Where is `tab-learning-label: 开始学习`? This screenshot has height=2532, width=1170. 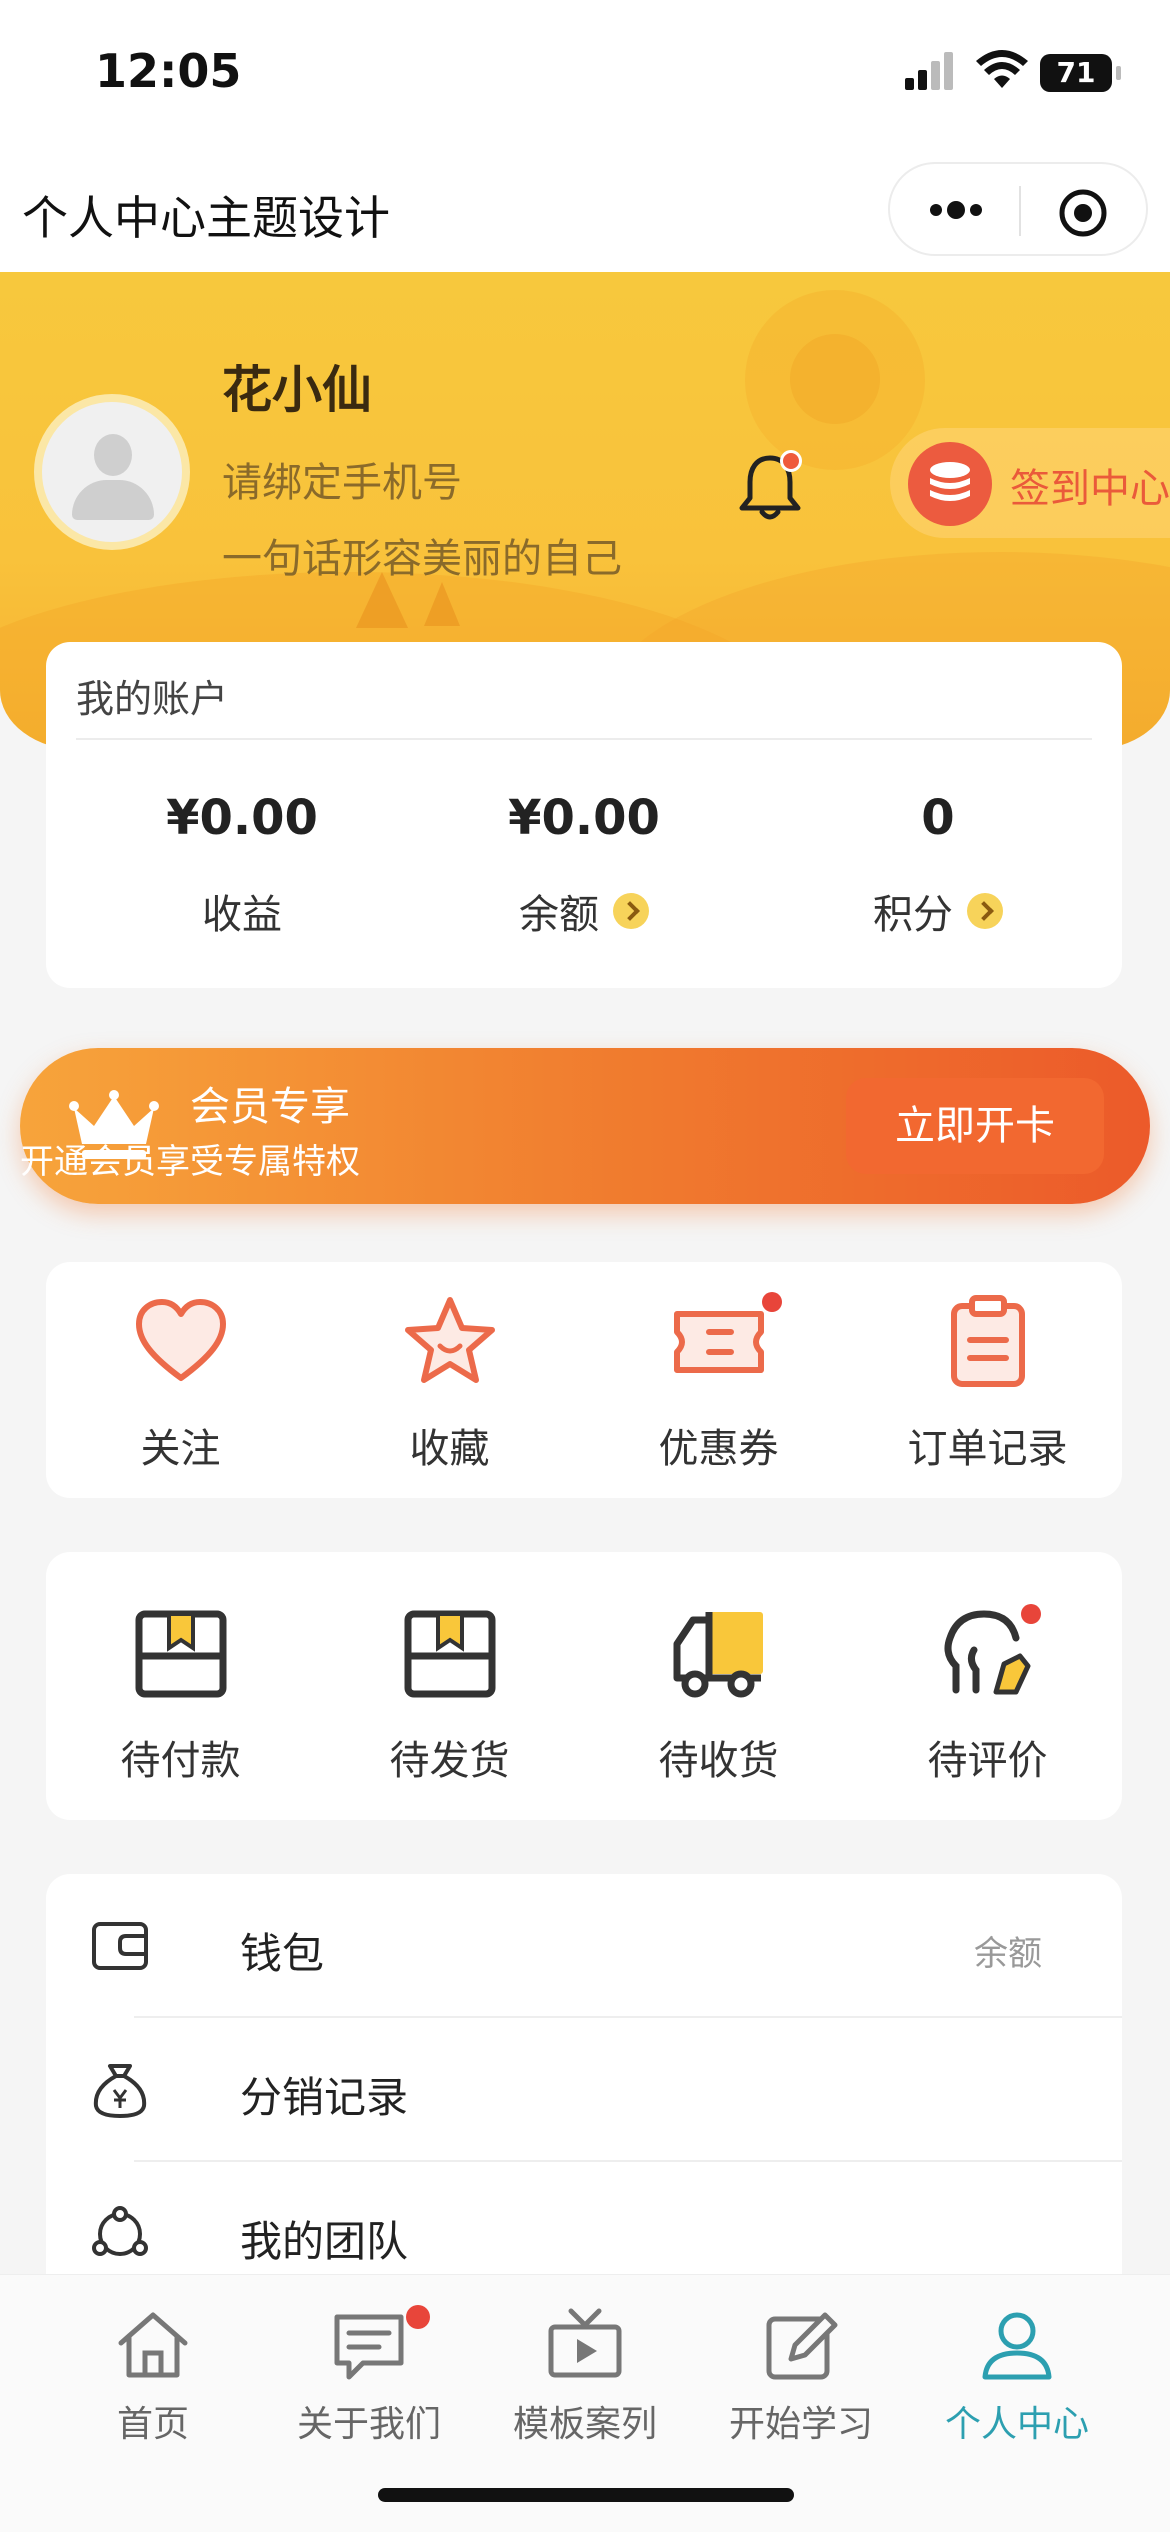
tab-learning-label: 开始学习 is located at coordinates (800, 2424).